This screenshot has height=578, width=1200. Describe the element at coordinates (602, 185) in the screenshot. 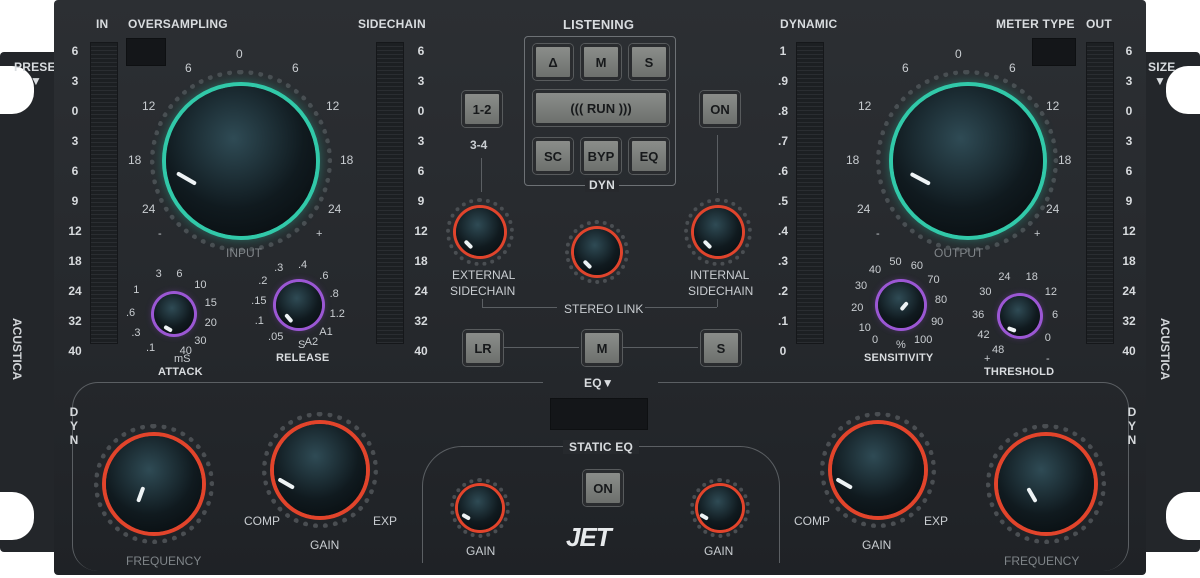

I see `dyn-group-label: DYN` at that location.